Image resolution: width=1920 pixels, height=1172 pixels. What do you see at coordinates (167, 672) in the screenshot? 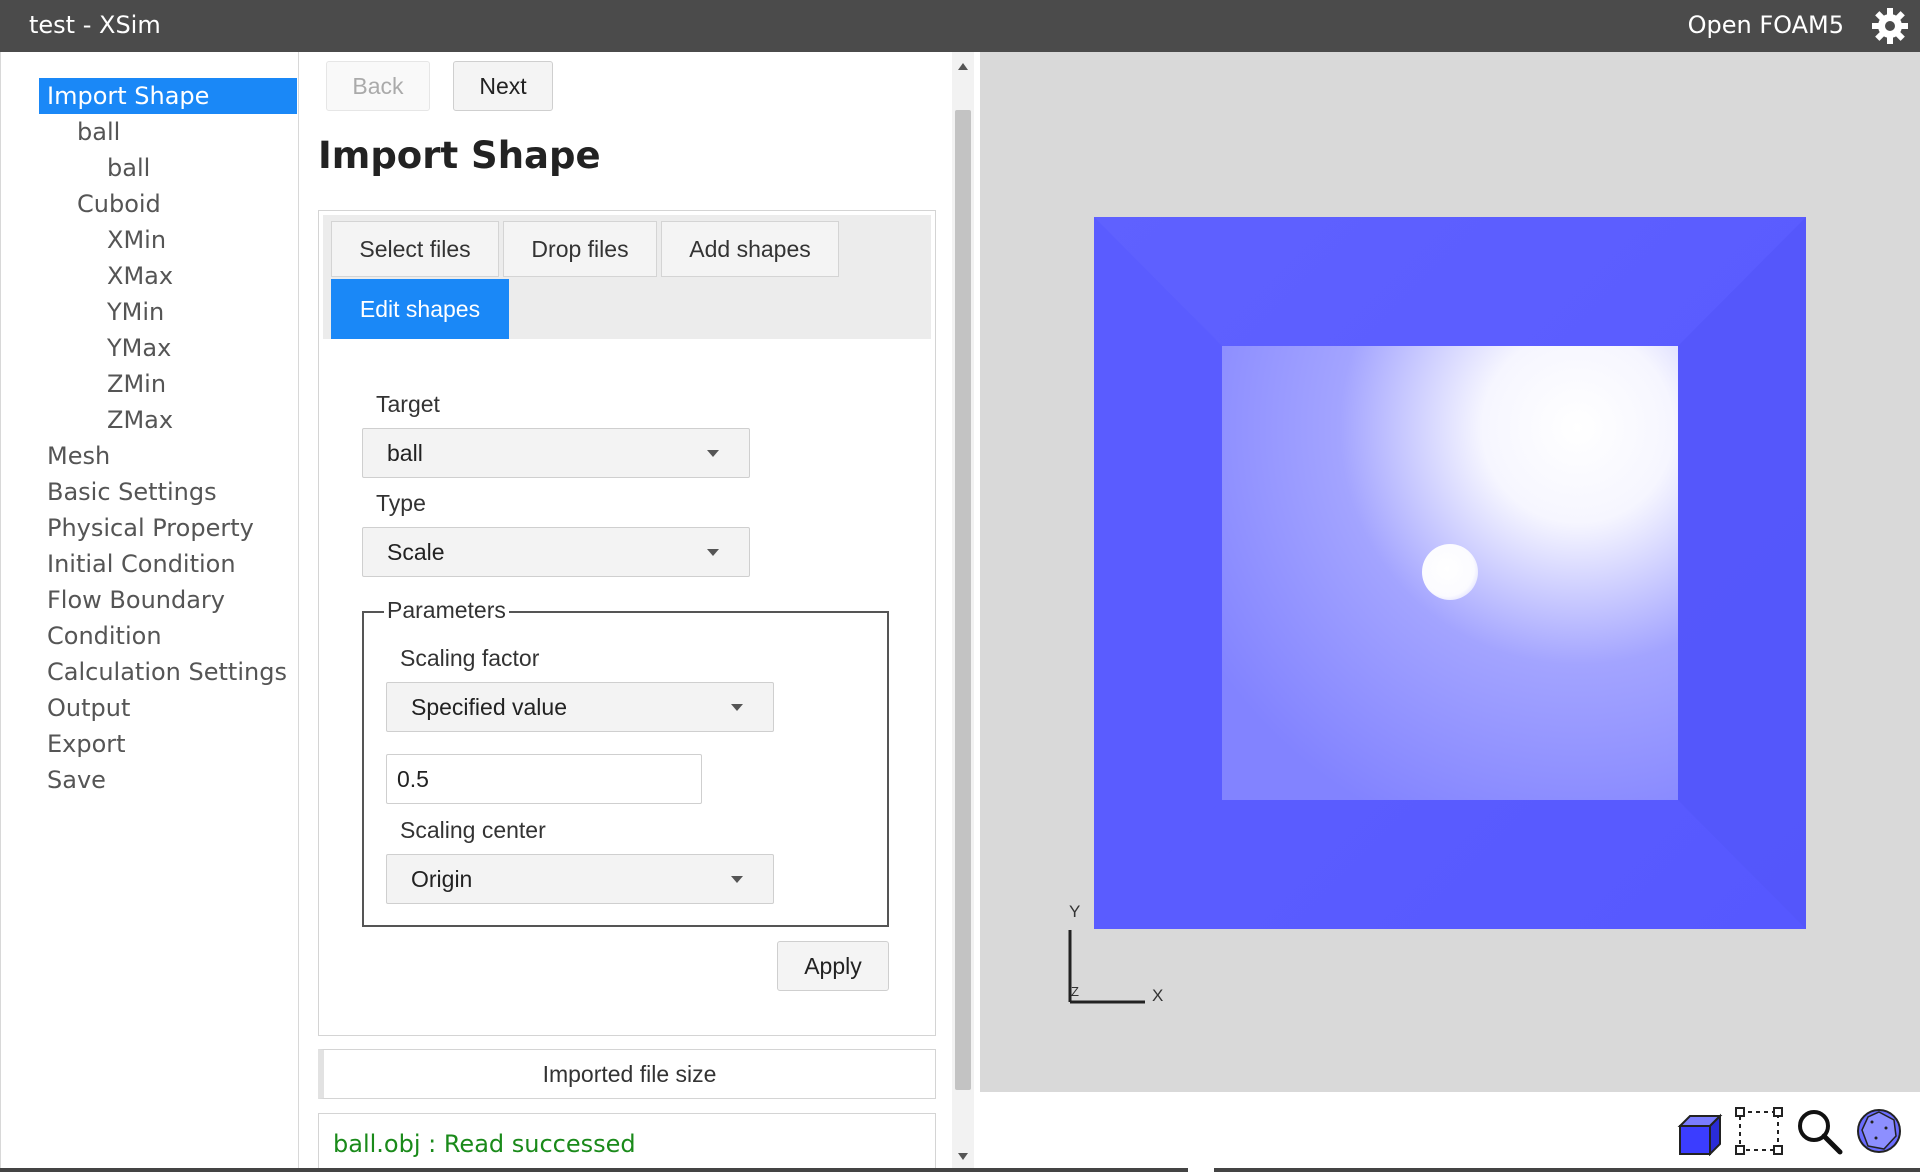
I see `nav-item-calculation-settings: Calculation Settings` at bounding box center [167, 672].